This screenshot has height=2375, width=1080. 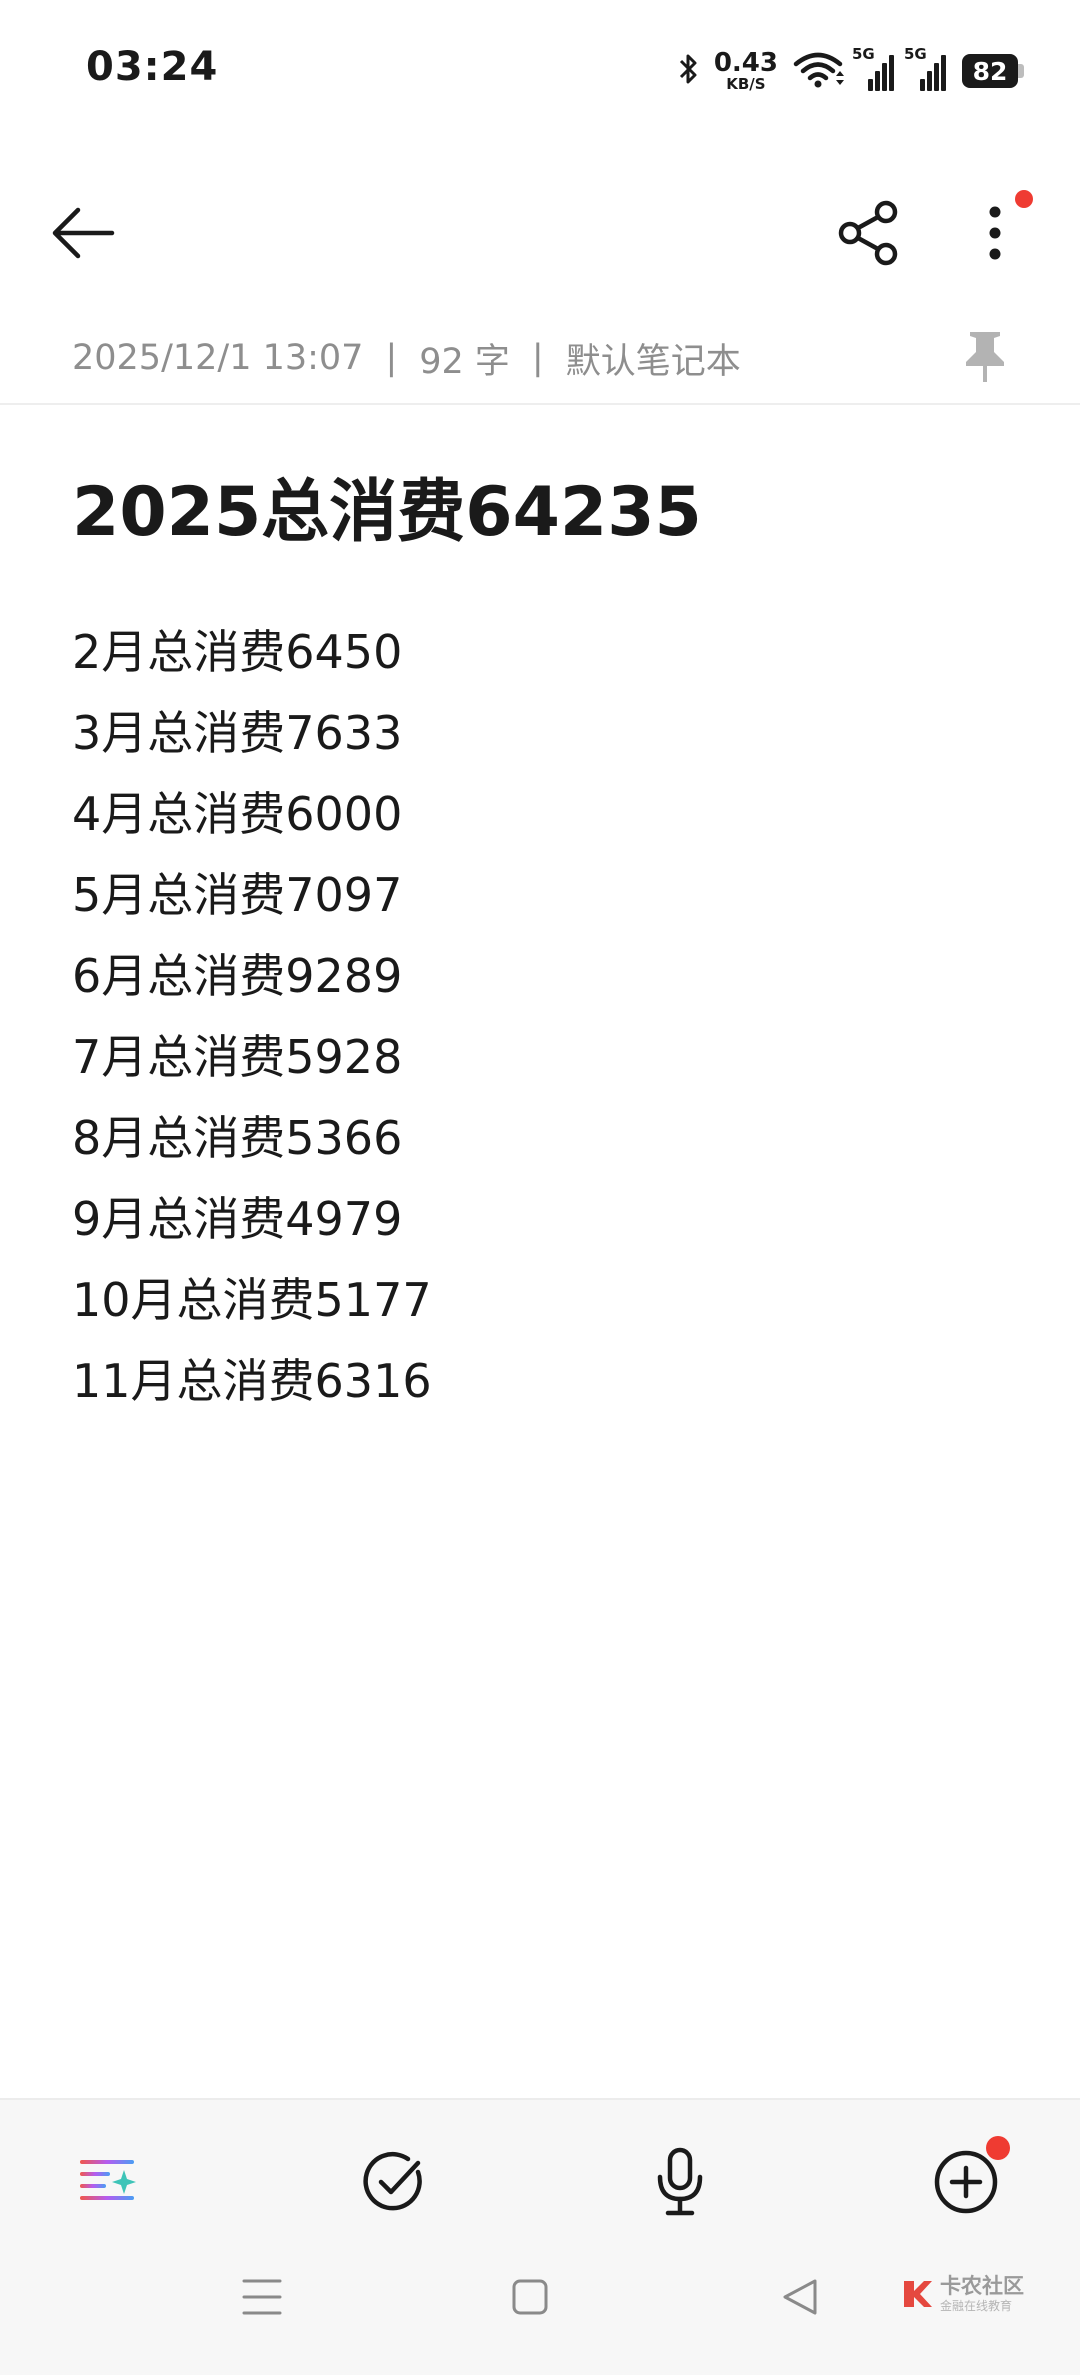 What do you see at coordinates (237, 733) in the screenshot?
I see `note-line: 3月总消费7633` at bounding box center [237, 733].